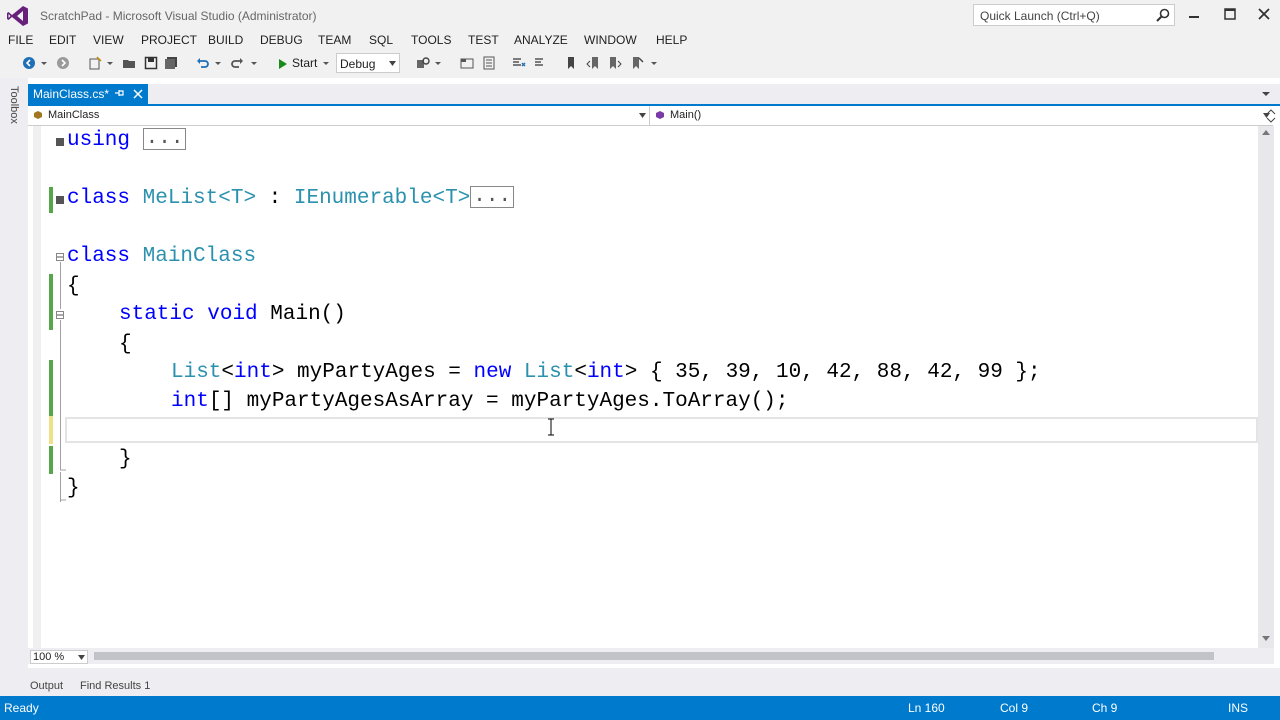 The width and height of the screenshot is (1280, 720). What do you see at coordinates (654, 63) in the screenshot?
I see `toolbar-overflow-icon` at bounding box center [654, 63].